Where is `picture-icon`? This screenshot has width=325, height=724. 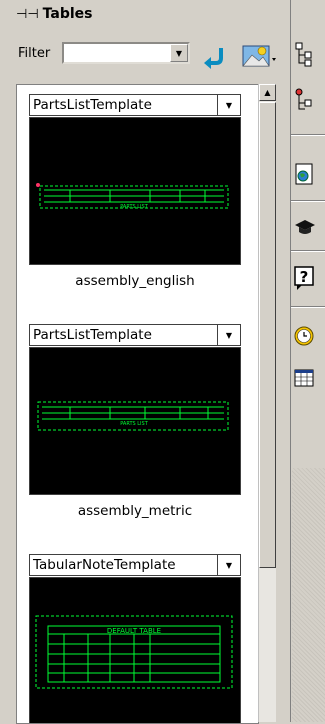
picture-icon is located at coordinates (259, 56).